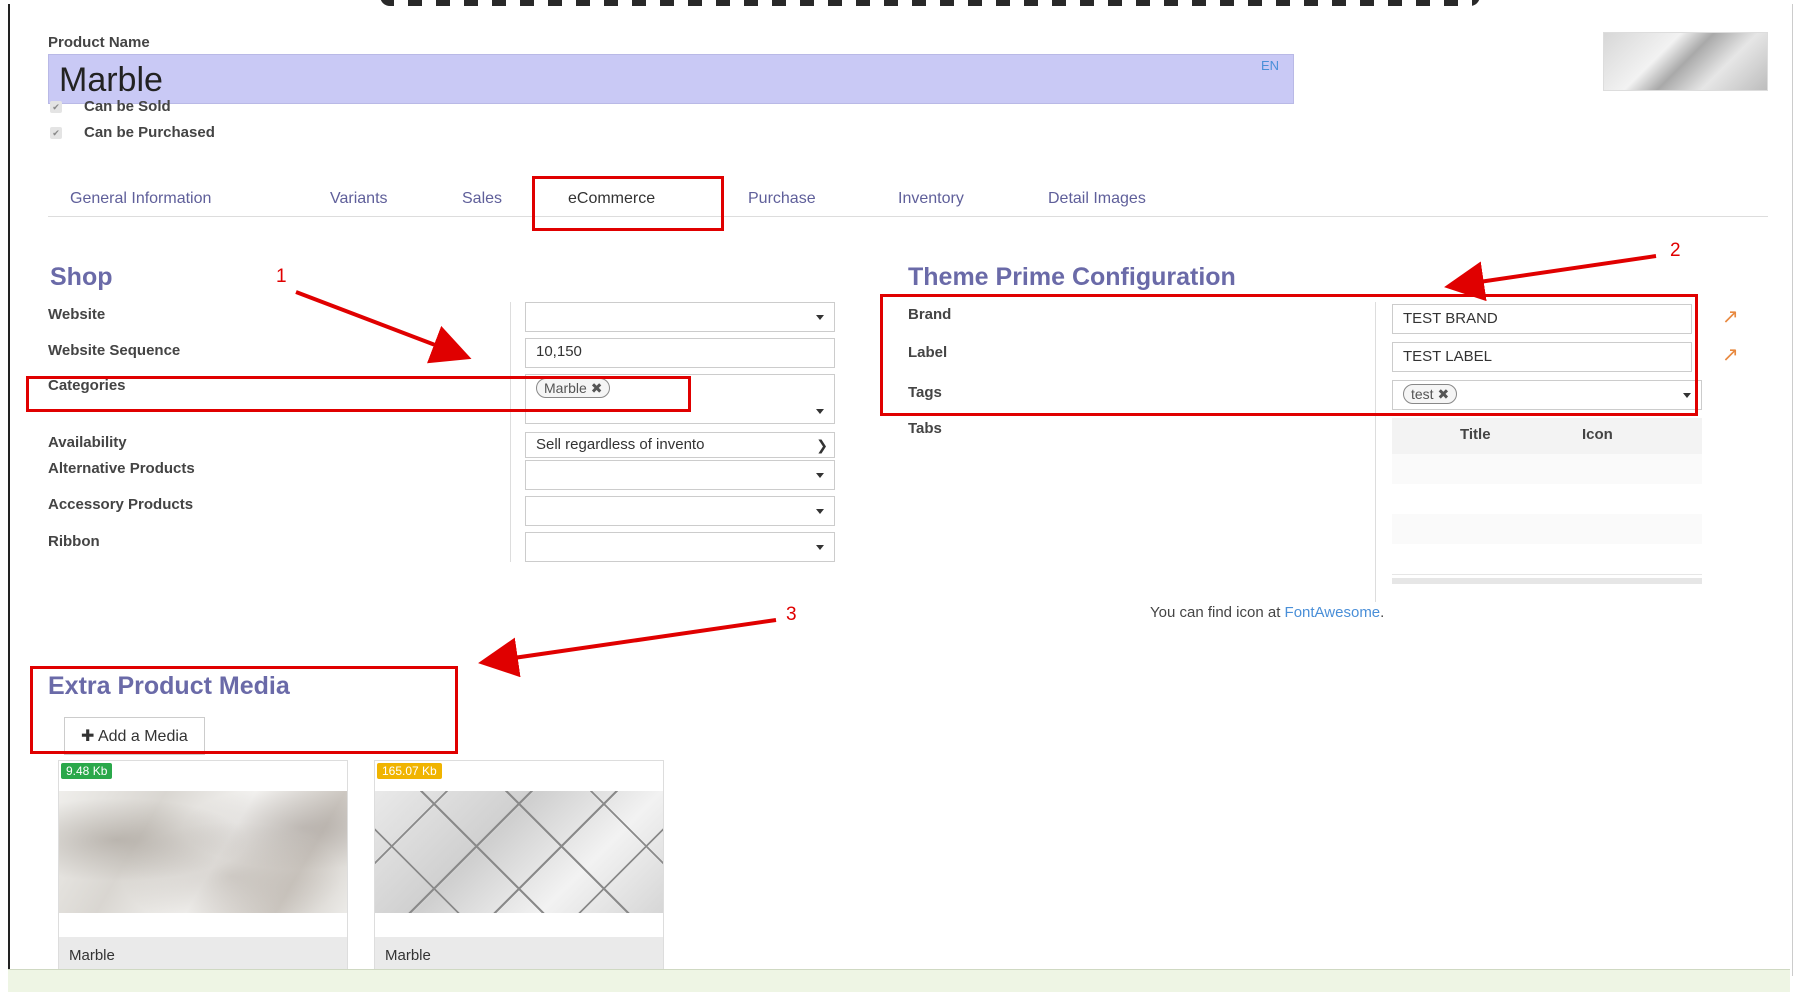  What do you see at coordinates (899, 980) in the screenshot?
I see `status-strip` at bounding box center [899, 980].